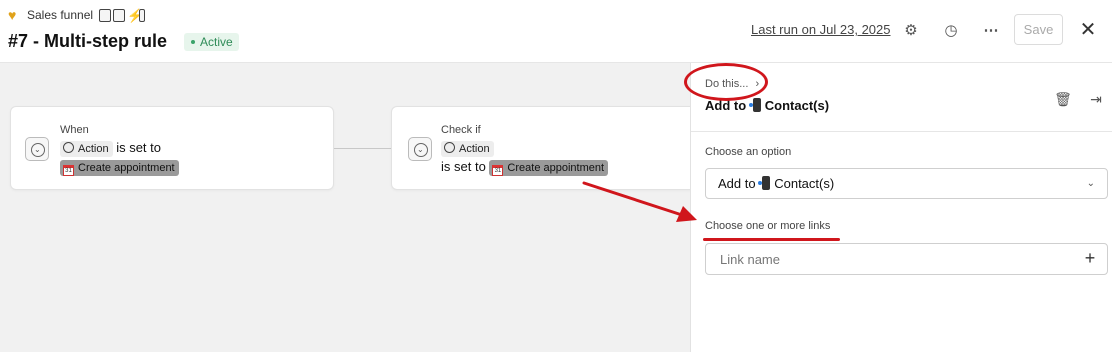  Describe the element at coordinates (901, 131) in the screenshot. I see `panel-divider` at that location.